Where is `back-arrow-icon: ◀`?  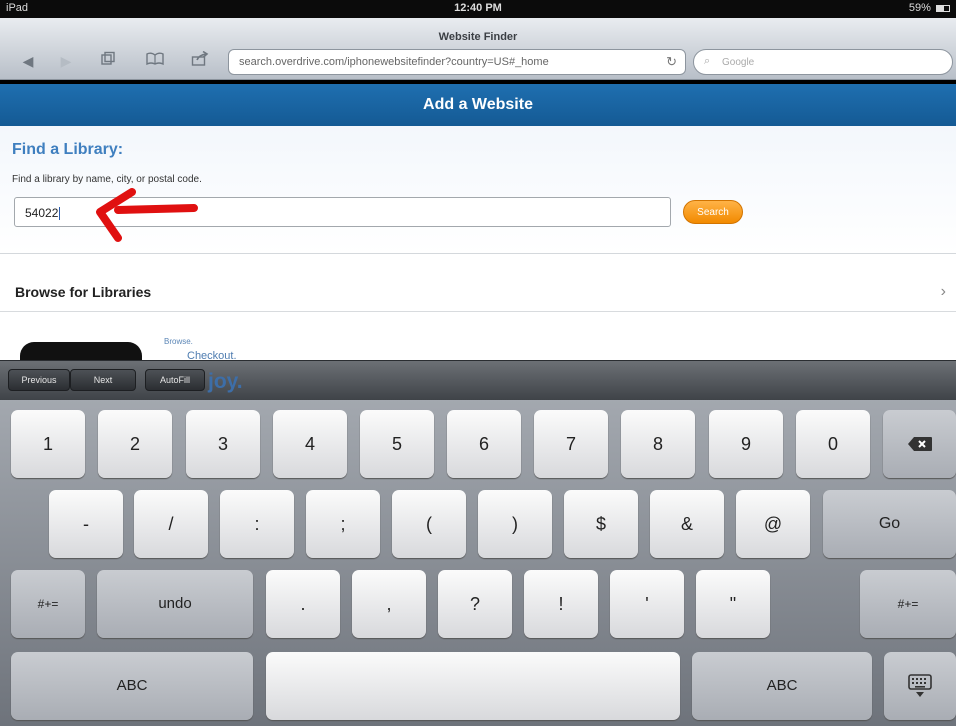 back-arrow-icon: ◀ is located at coordinates (28, 61).